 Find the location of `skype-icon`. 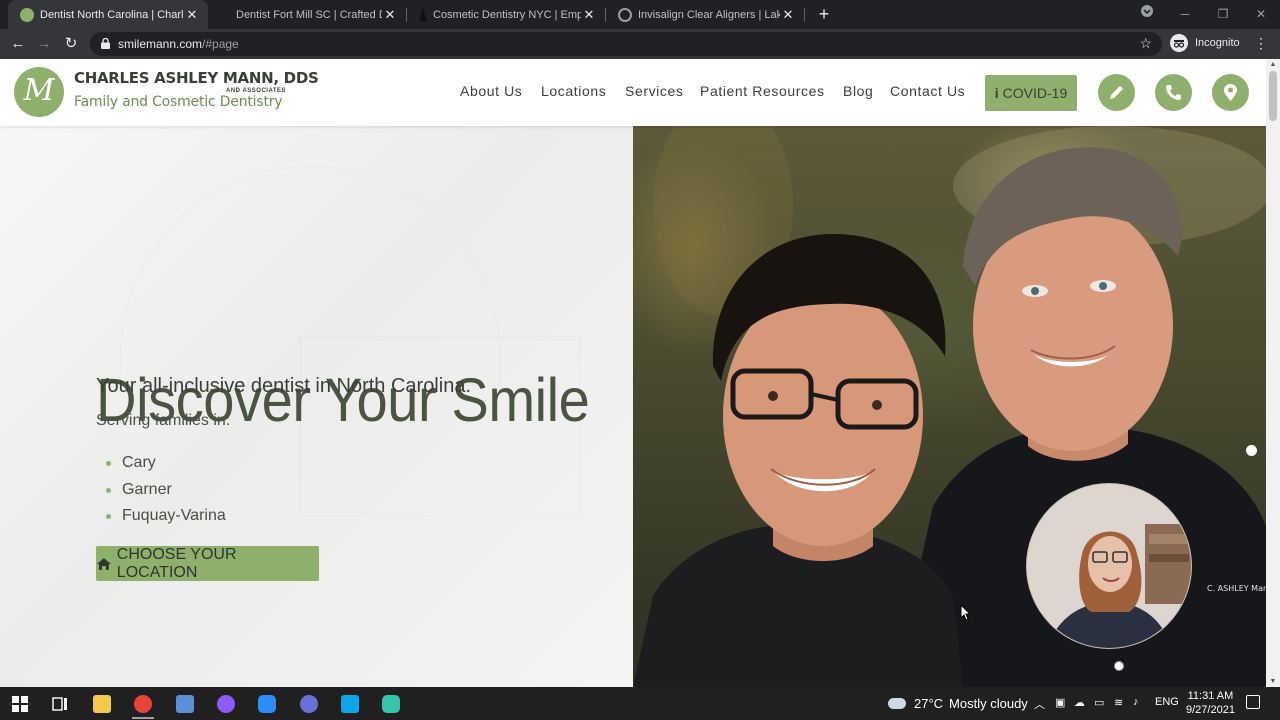

skype-icon is located at coordinates (350, 704).